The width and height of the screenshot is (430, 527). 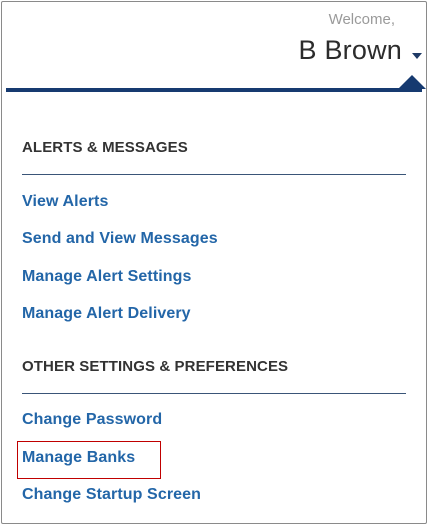 What do you see at coordinates (107, 277) in the screenshot?
I see `menu-link-manage-alert-settings: Manage Alert Settings` at bounding box center [107, 277].